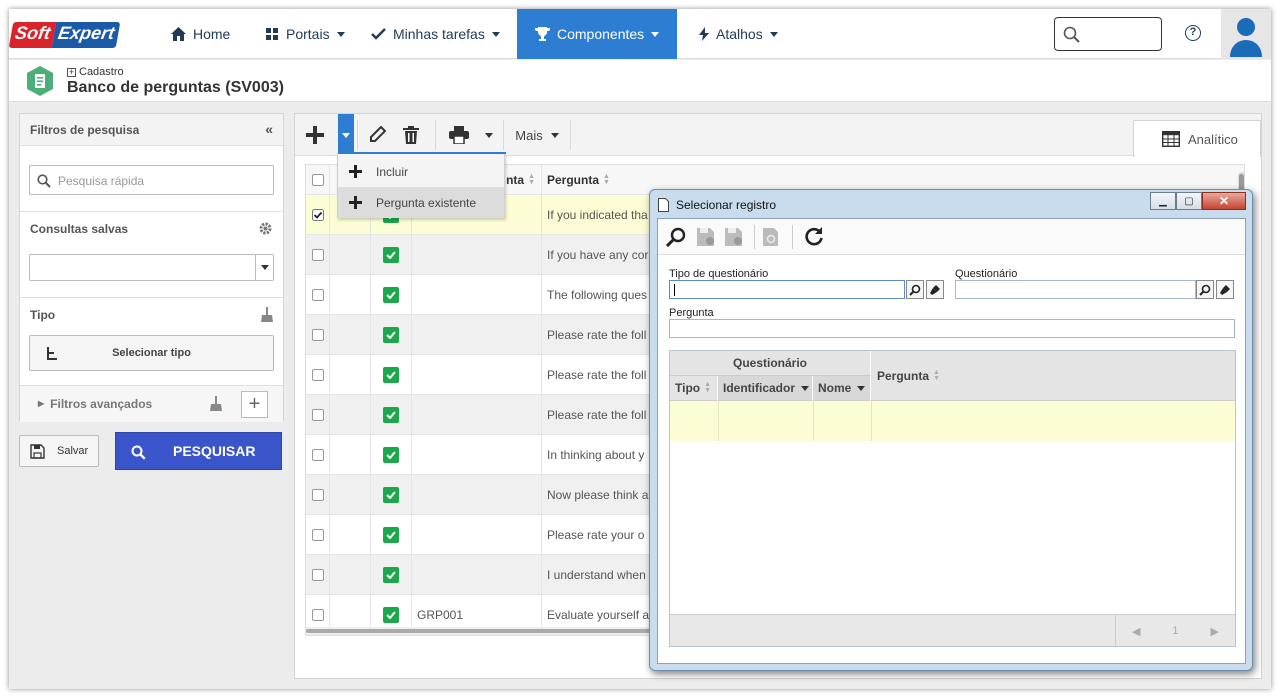  I want to click on row-question: Now please think a, so click(598, 494).